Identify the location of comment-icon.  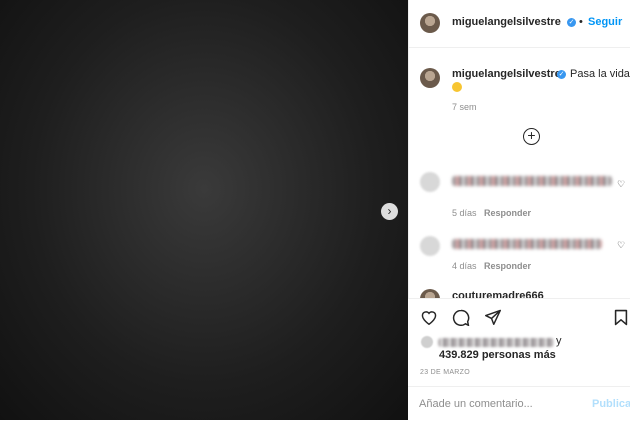
(461, 320).